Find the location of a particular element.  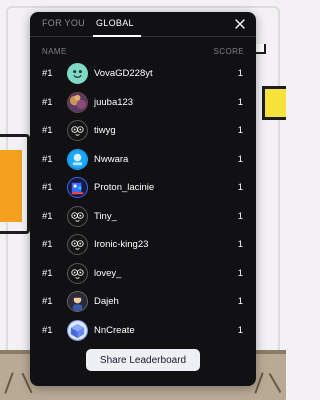

character-avatar-icon is located at coordinates (77, 301).